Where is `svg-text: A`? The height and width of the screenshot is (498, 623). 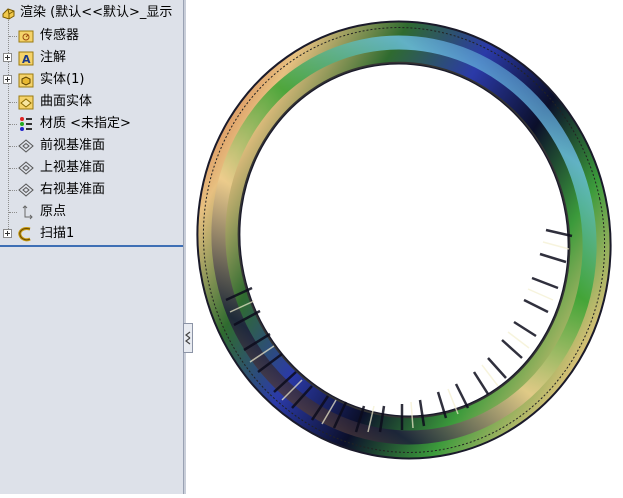 svg-text: A is located at coordinates (26, 59).